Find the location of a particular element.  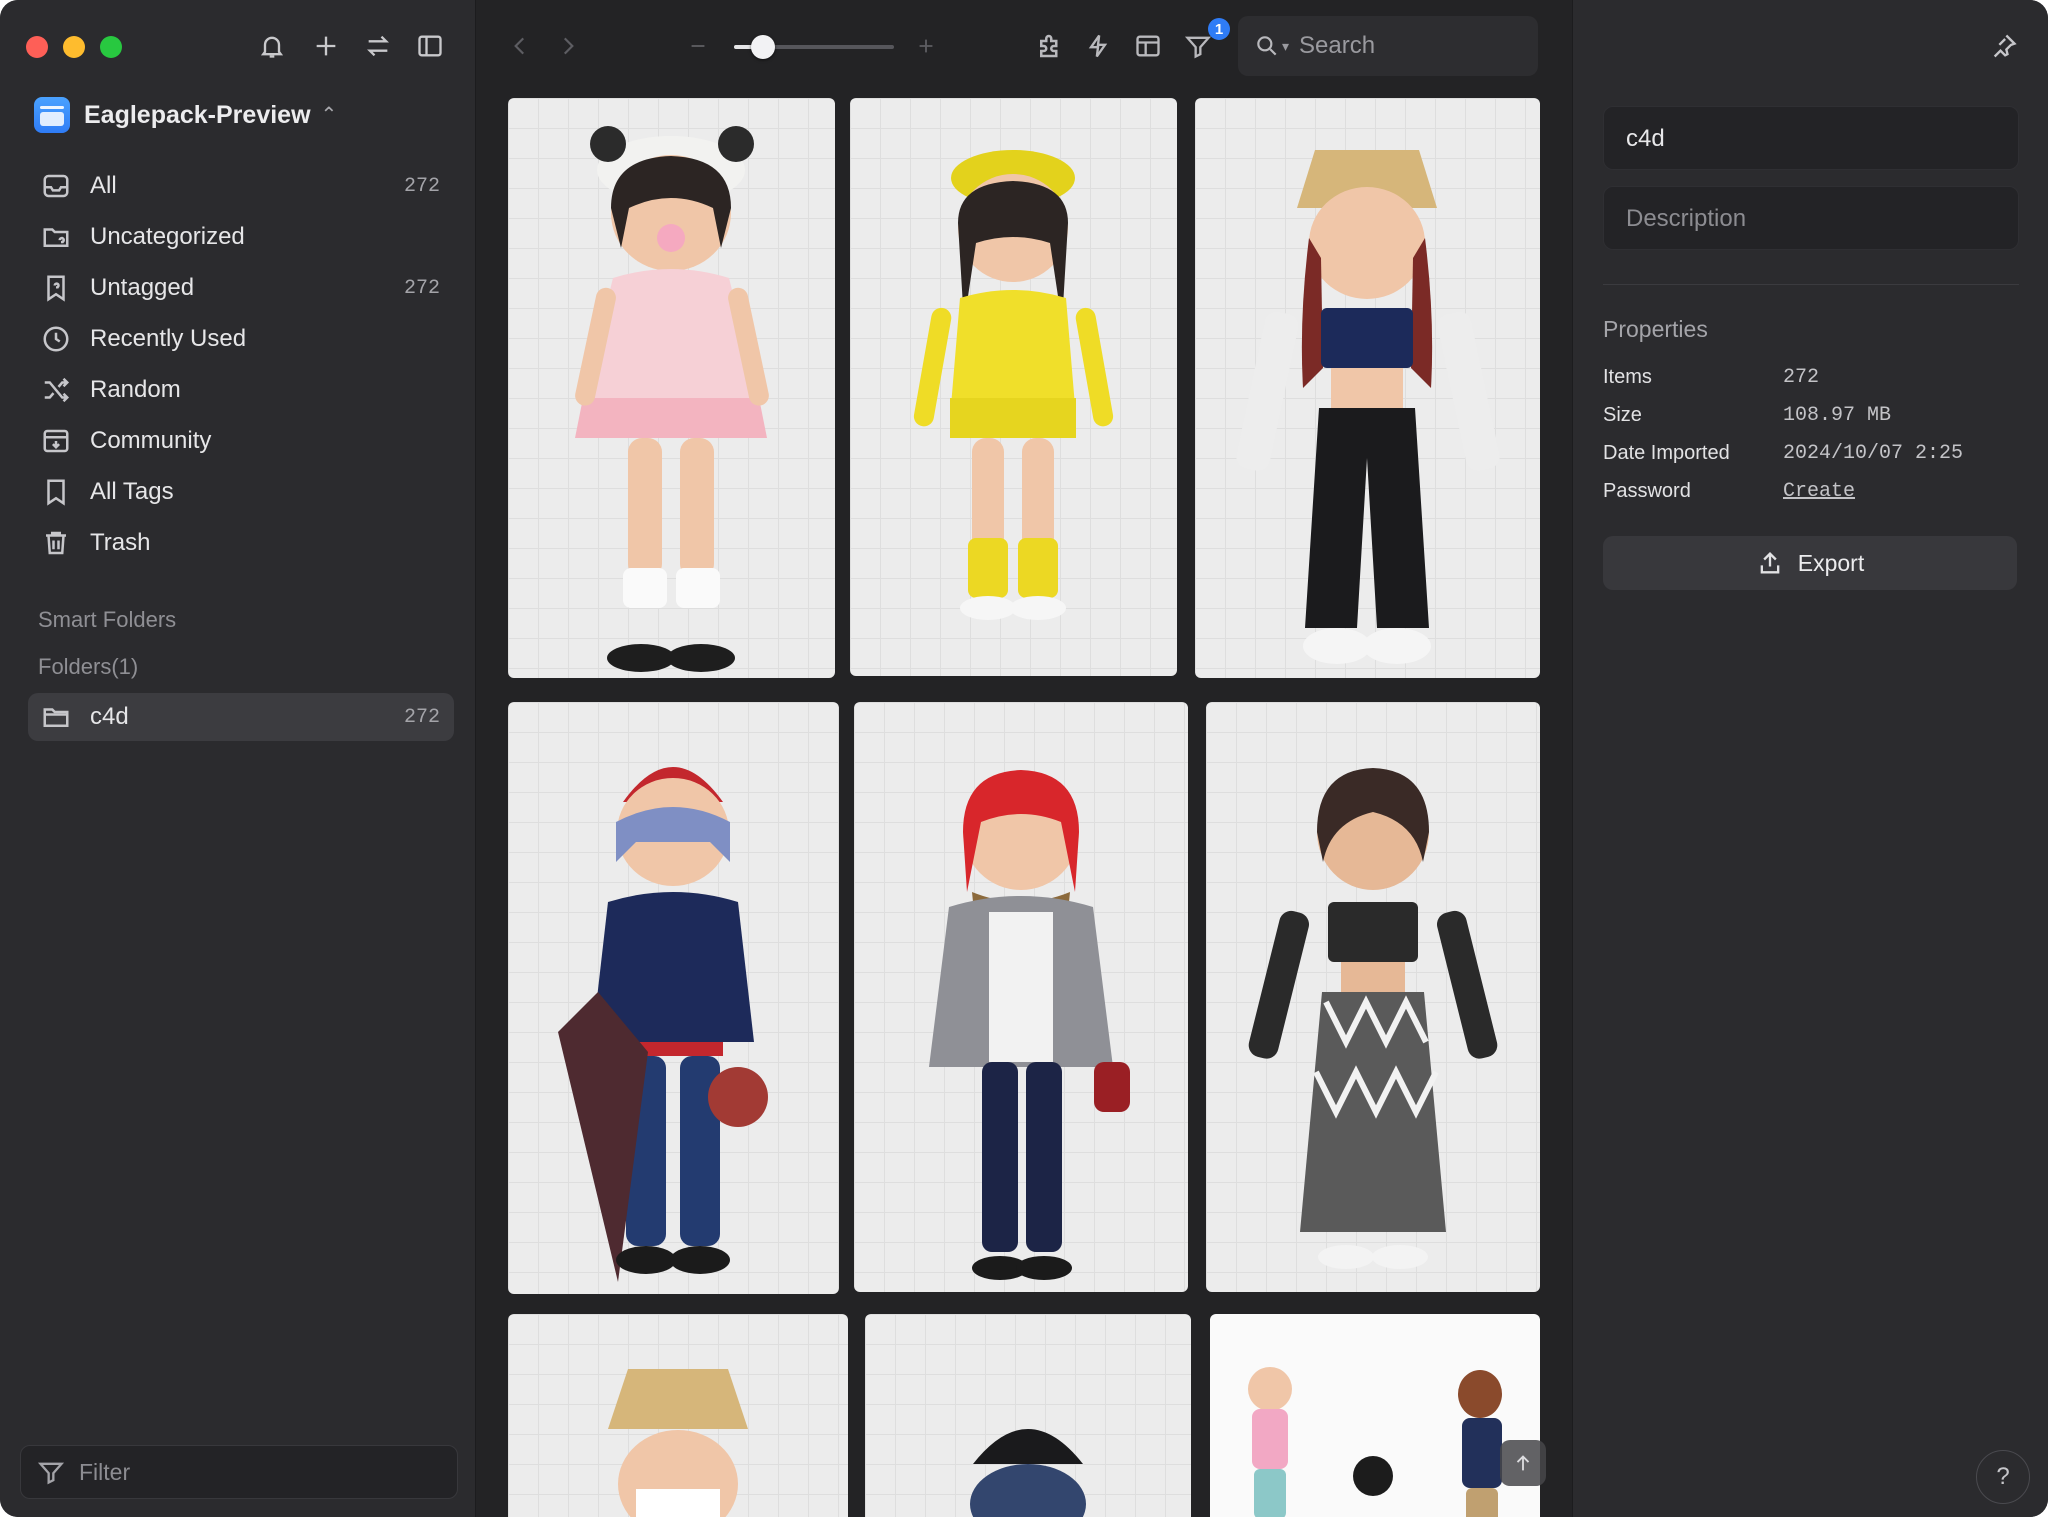

filter-icon is located at coordinates (51, 1473).